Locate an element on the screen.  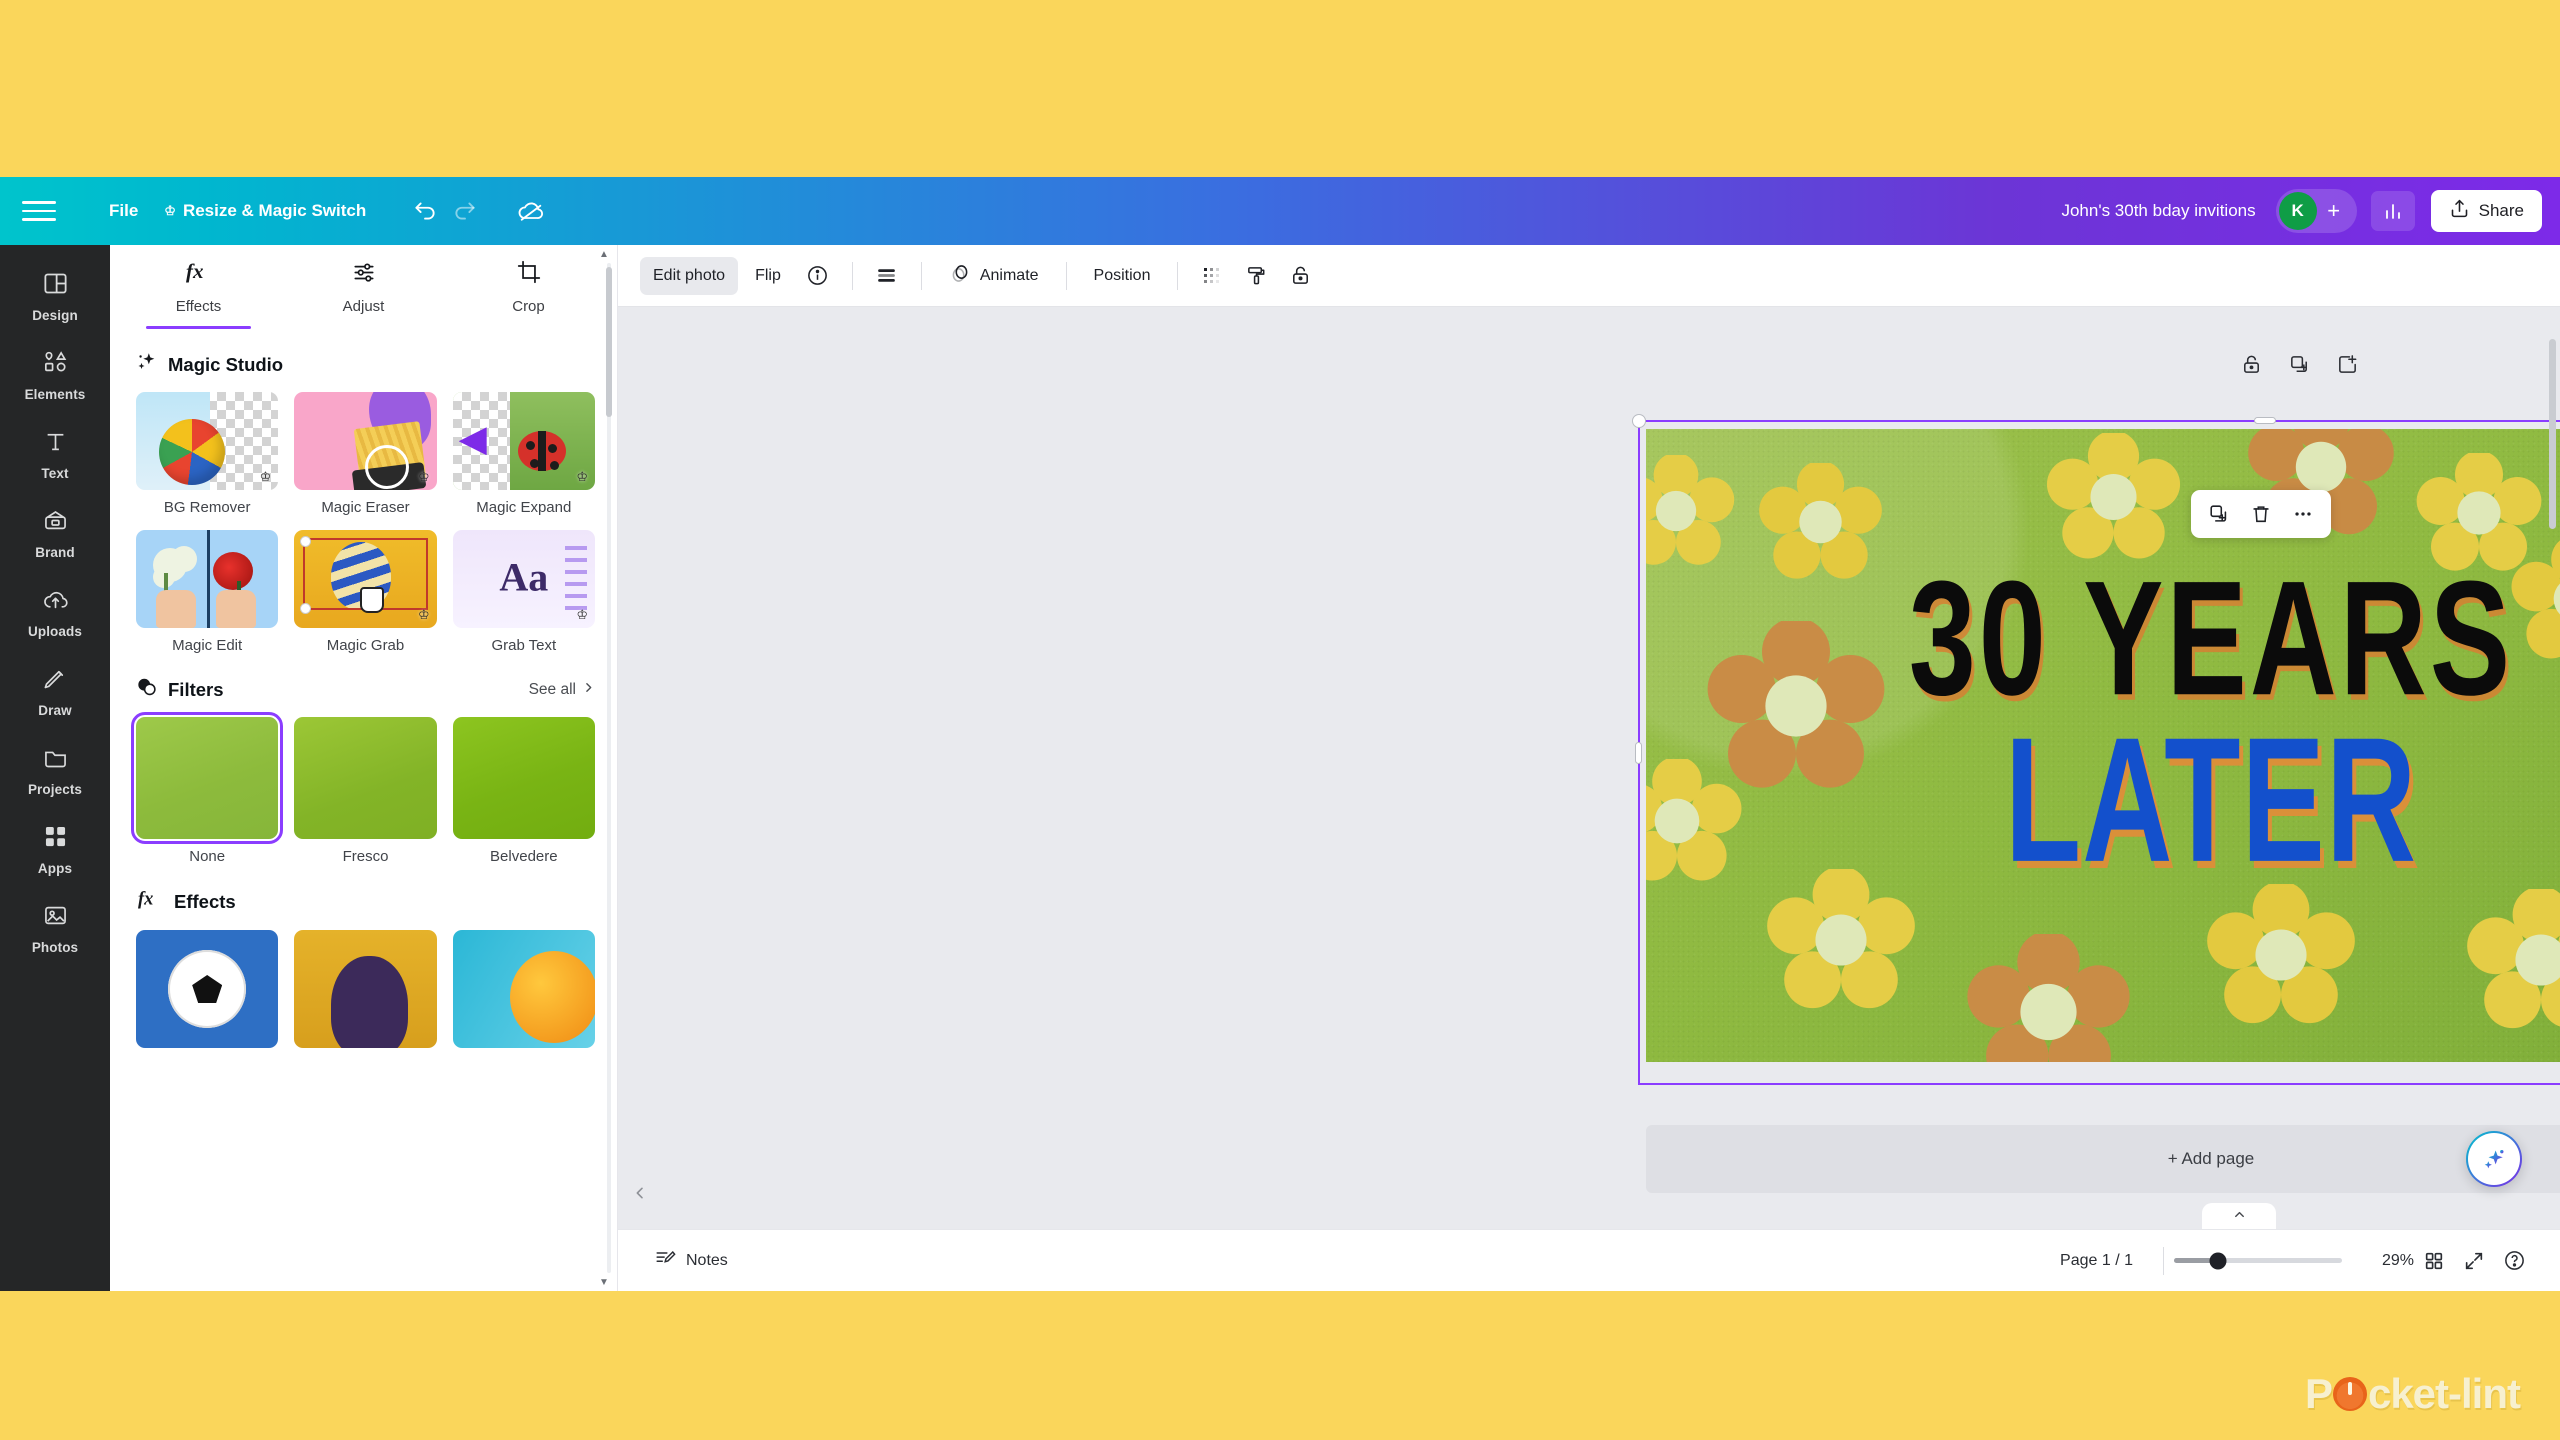
zoom-slider is located at coordinates (2258, 1260).